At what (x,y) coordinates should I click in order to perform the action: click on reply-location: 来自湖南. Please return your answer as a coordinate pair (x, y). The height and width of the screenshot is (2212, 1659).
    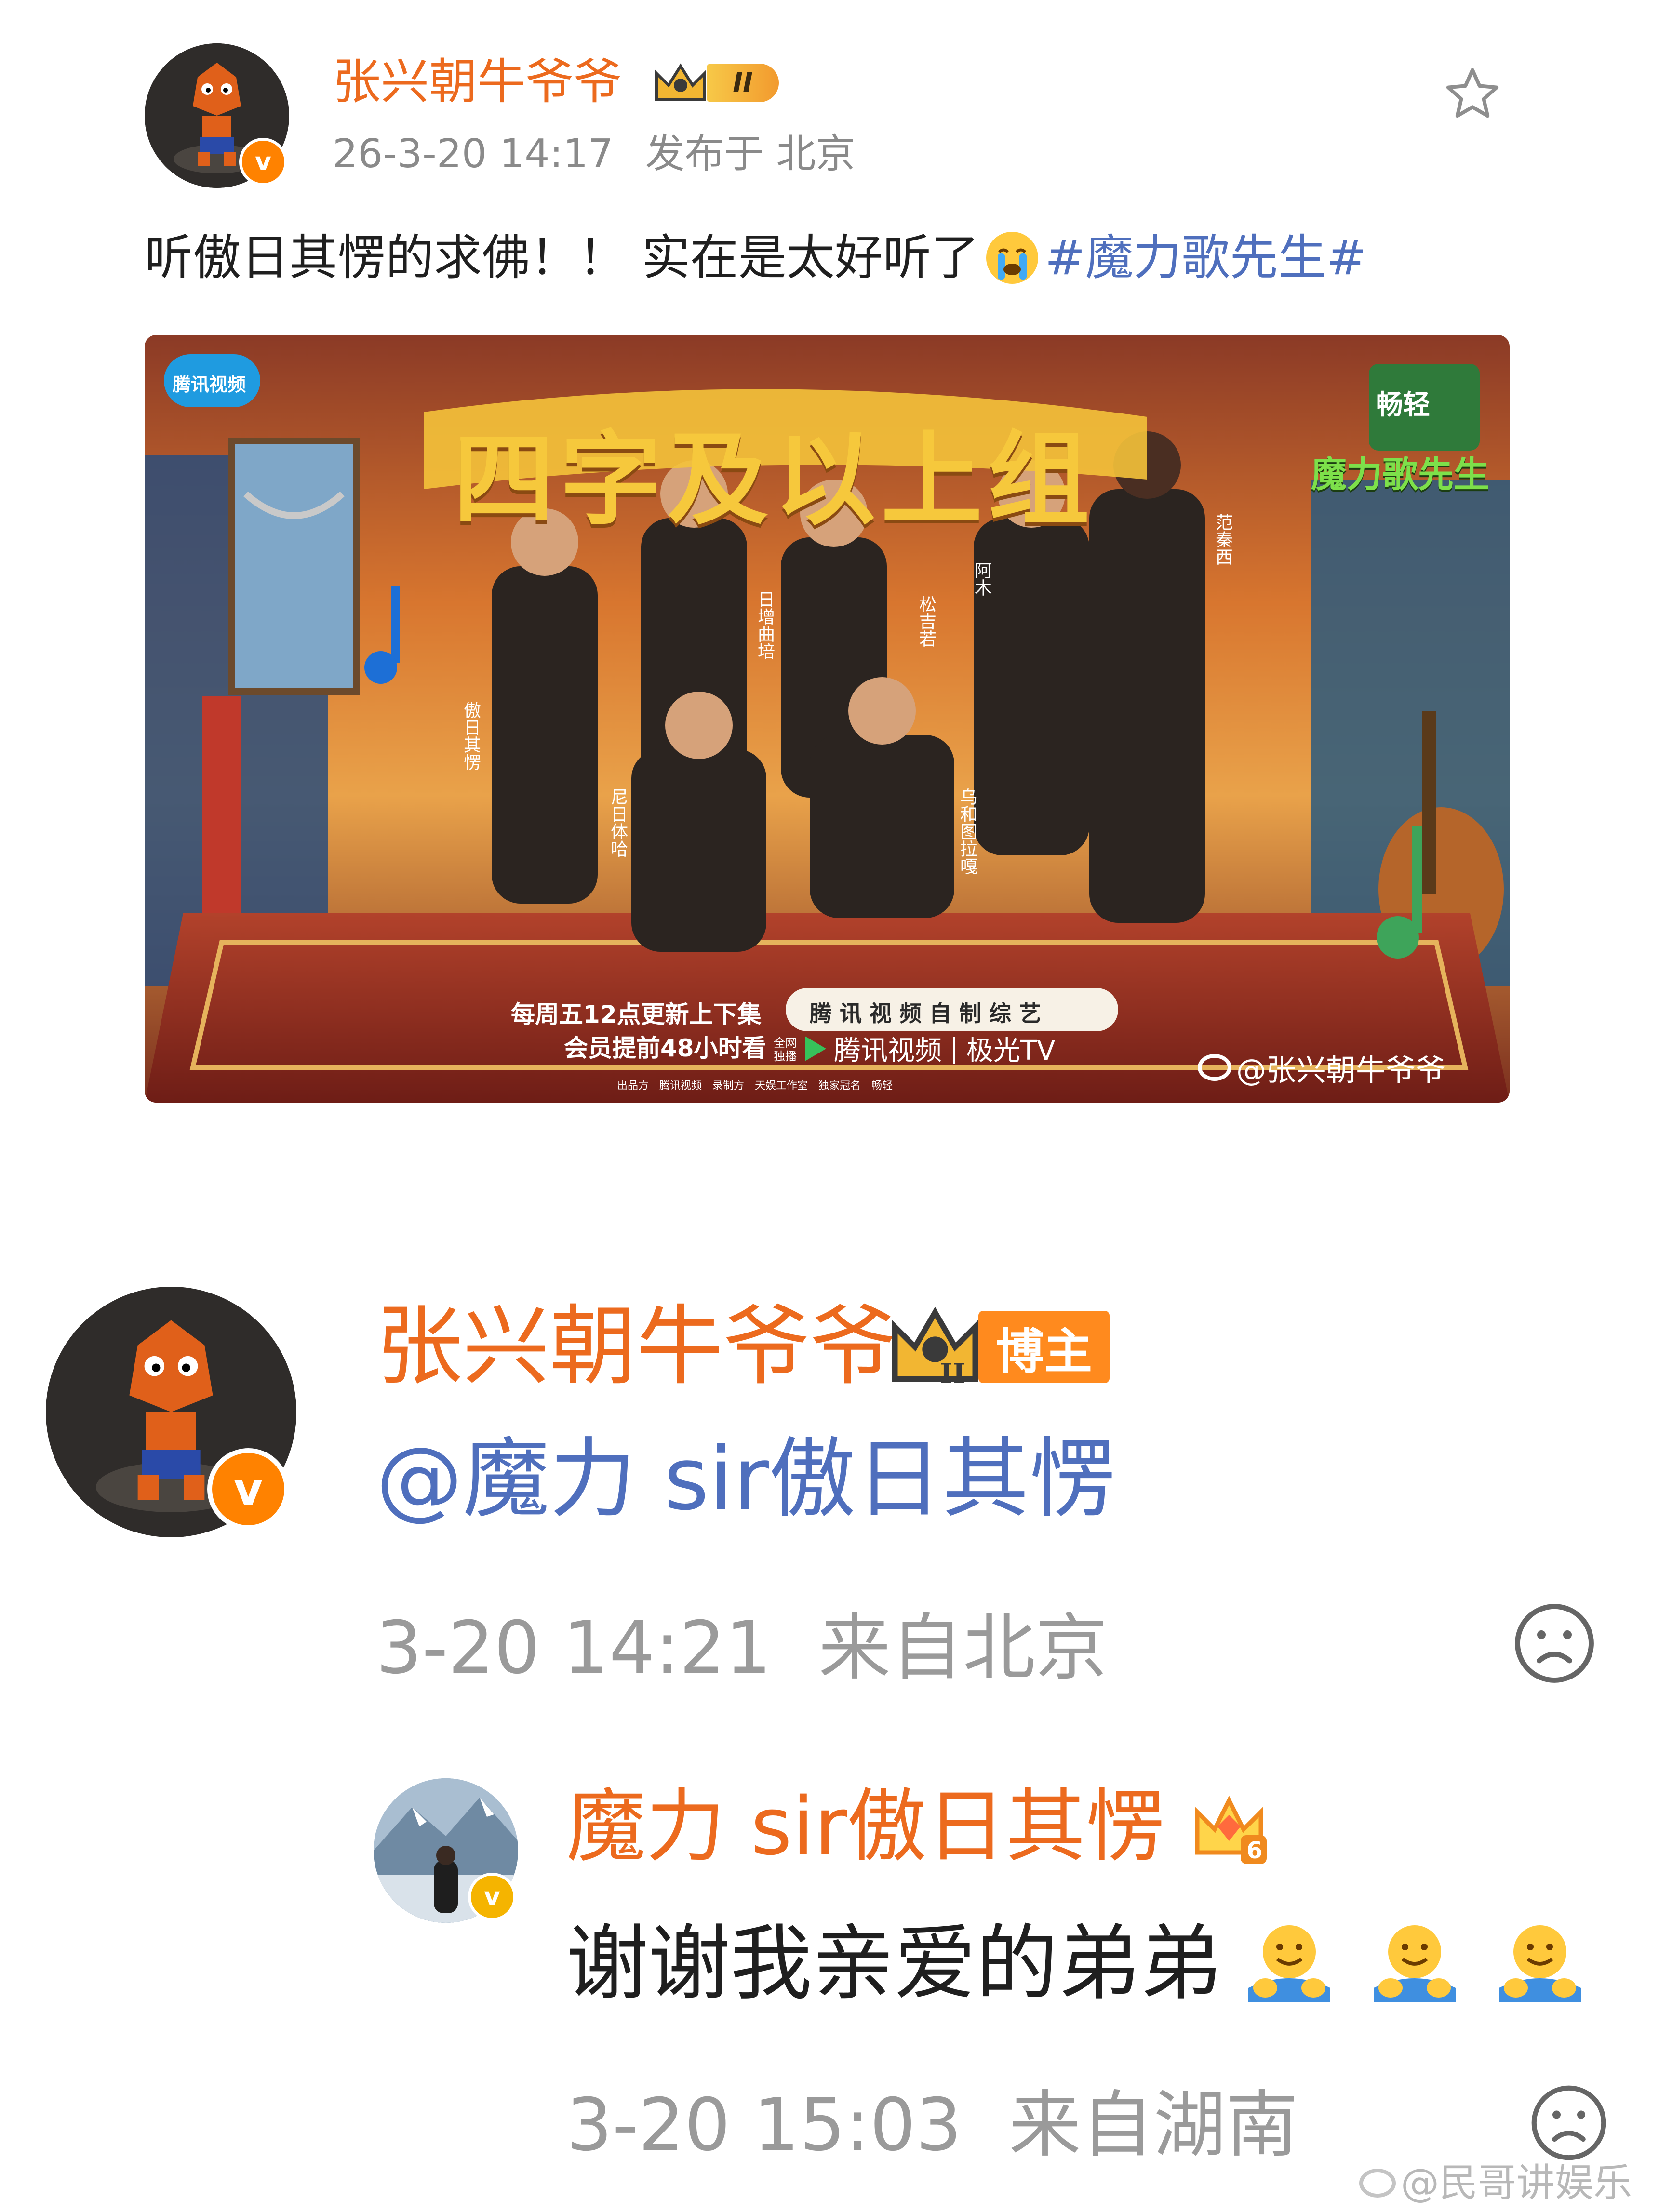
    Looking at the image, I should click on (1153, 2125).